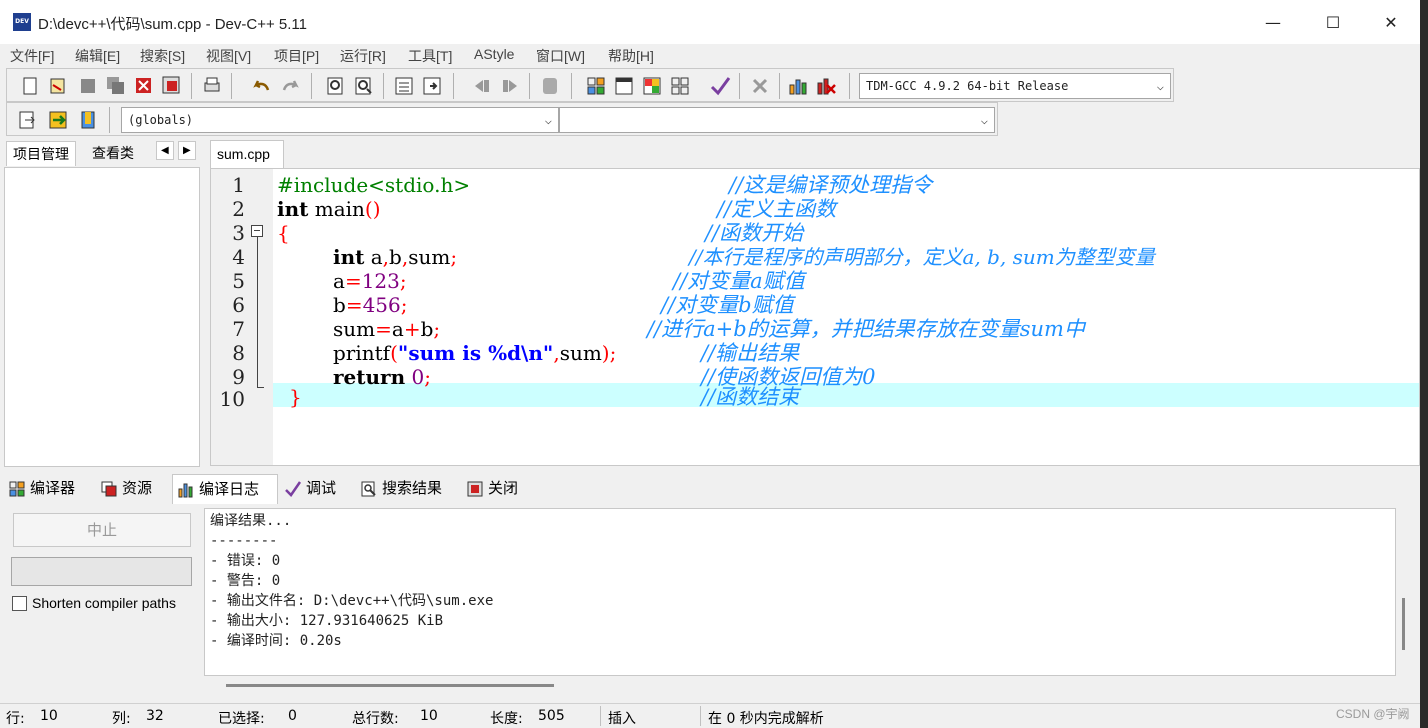 This screenshot has height=728, width=1428. What do you see at coordinates (1273, 23) in the screenshot?
I see `minimize-icon: —` at bounding box center [1273, 23].